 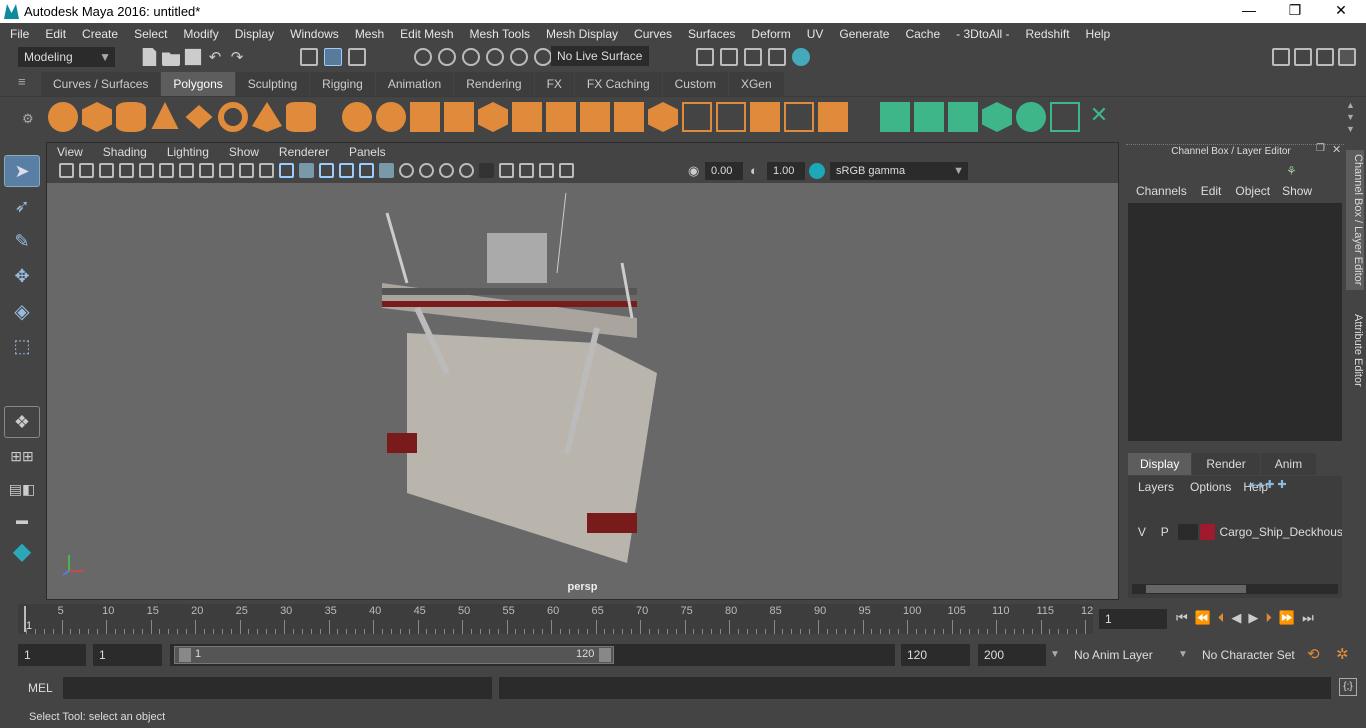 What do you see at coordinates (1355, 220) in the screenshot?
I see `tab-channel-box-layer-editor: Channel Box / Layer Editor` at bounding box center [1355, 220].